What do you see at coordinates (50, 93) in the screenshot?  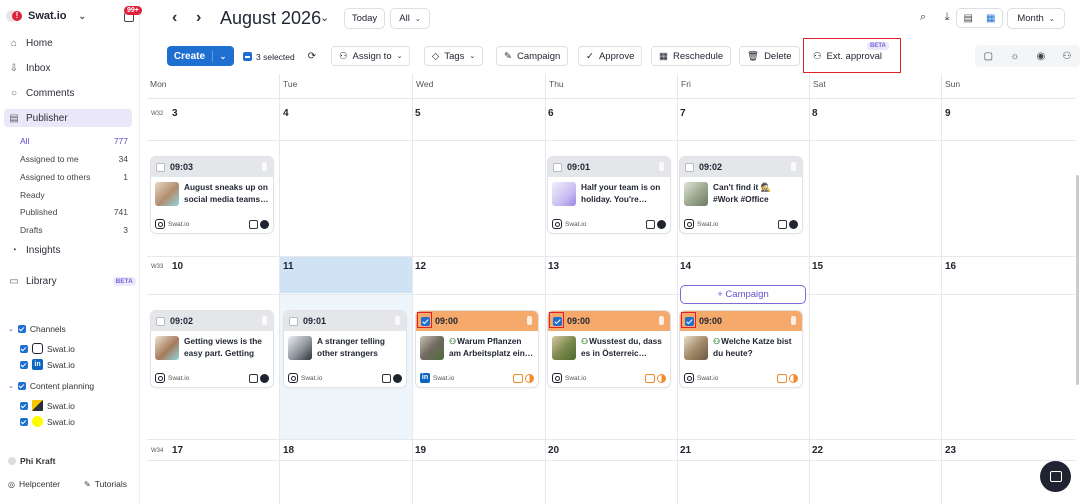 I see `nav-comments-label: Comments` at bounding box center [50, 93].